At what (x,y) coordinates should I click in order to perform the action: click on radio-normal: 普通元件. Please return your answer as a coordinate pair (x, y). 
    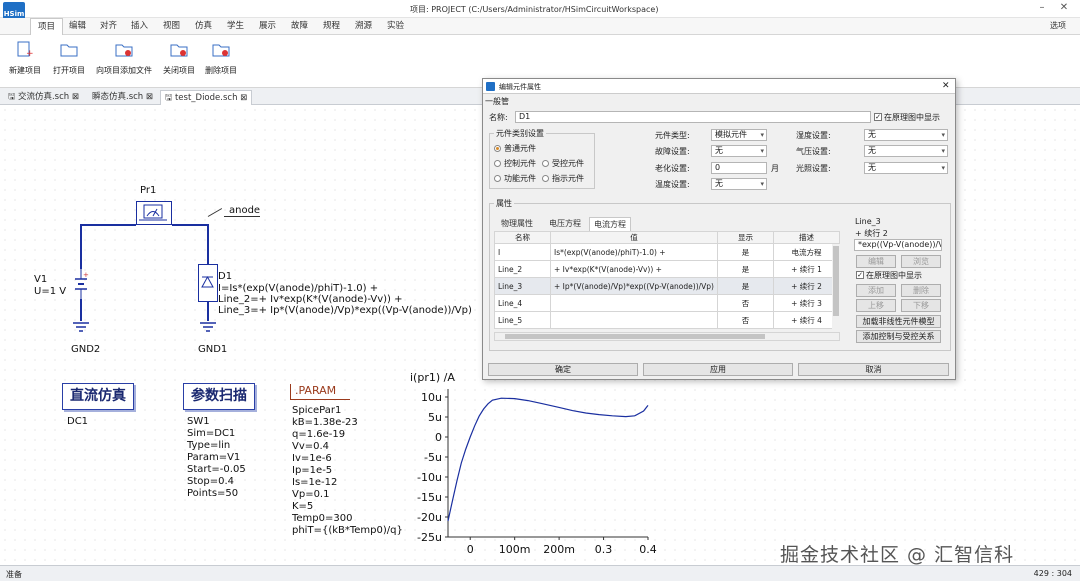
    Looking at the image, I should click on (515, 148).